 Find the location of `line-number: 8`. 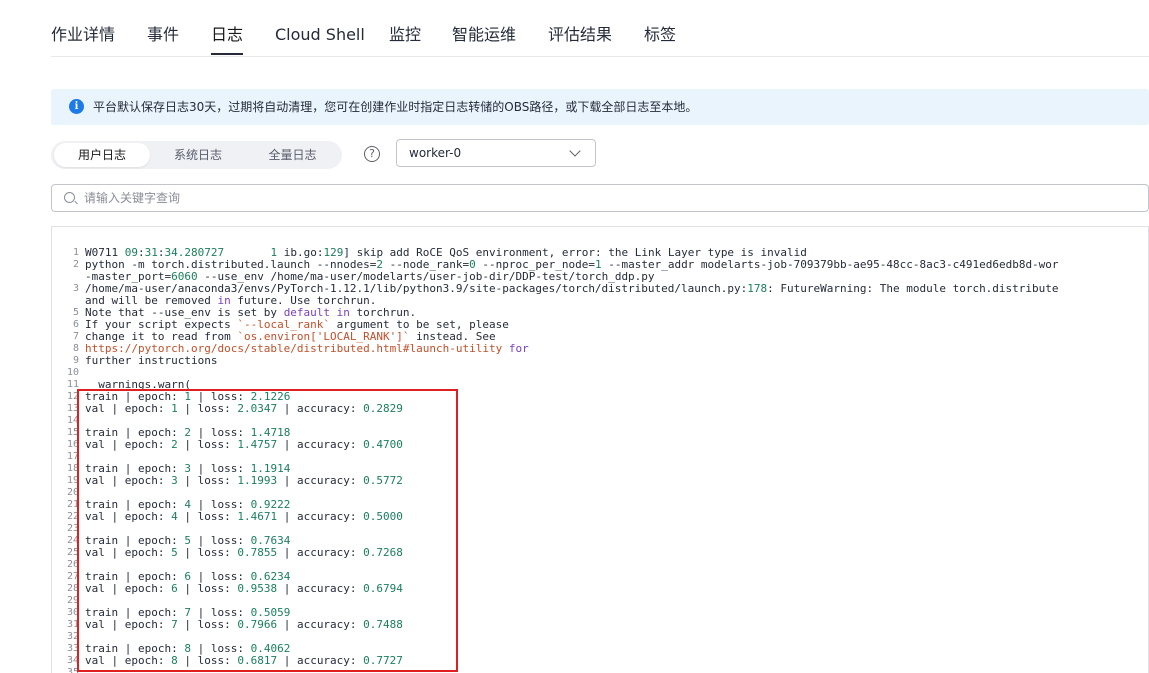

line-number: 8 is located at coordinates (75, 348).